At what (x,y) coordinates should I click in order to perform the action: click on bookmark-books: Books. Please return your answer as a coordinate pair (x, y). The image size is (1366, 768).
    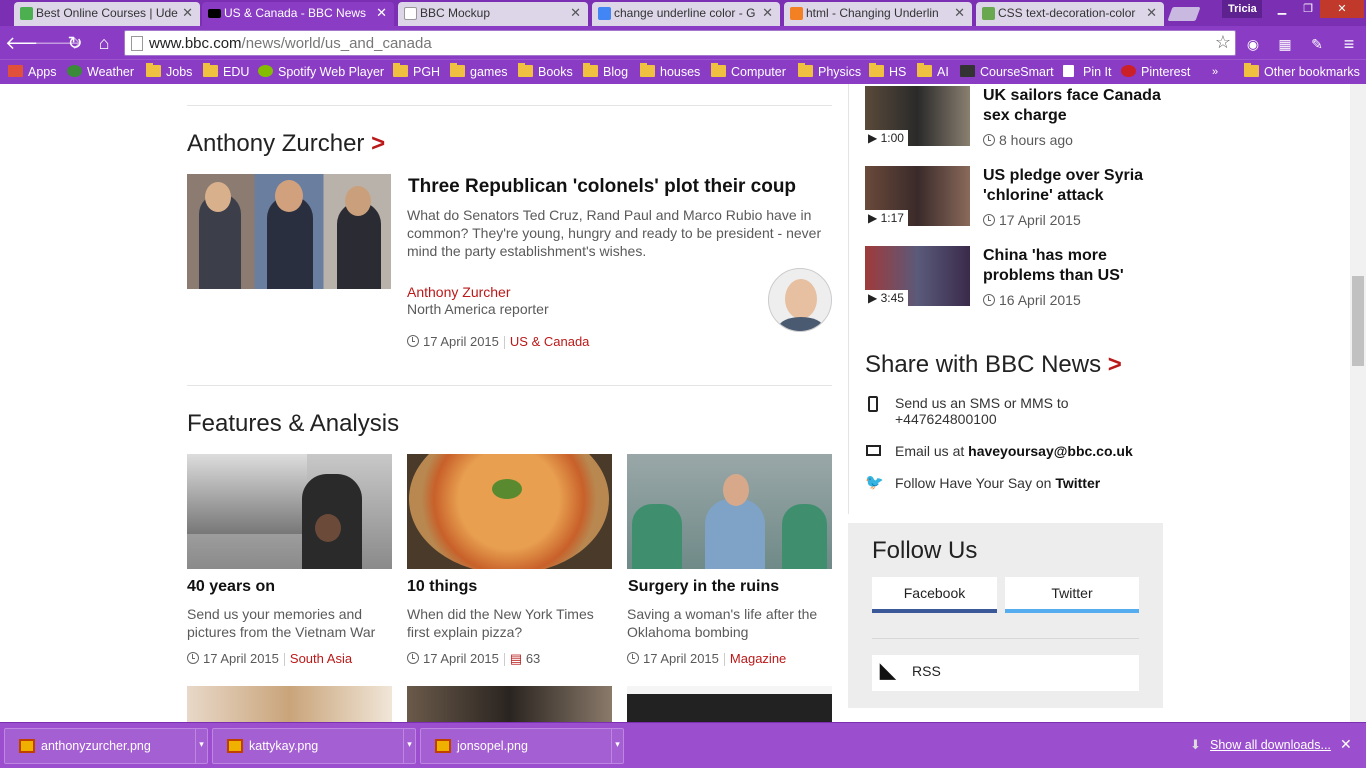
    Looking at the image, I should click on (545, 72).